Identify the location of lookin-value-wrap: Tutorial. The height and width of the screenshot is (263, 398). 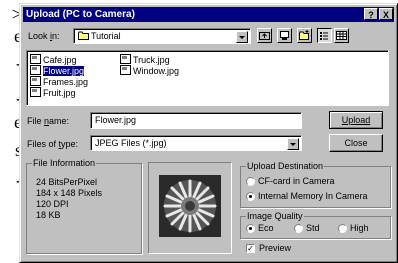
(99, 36).